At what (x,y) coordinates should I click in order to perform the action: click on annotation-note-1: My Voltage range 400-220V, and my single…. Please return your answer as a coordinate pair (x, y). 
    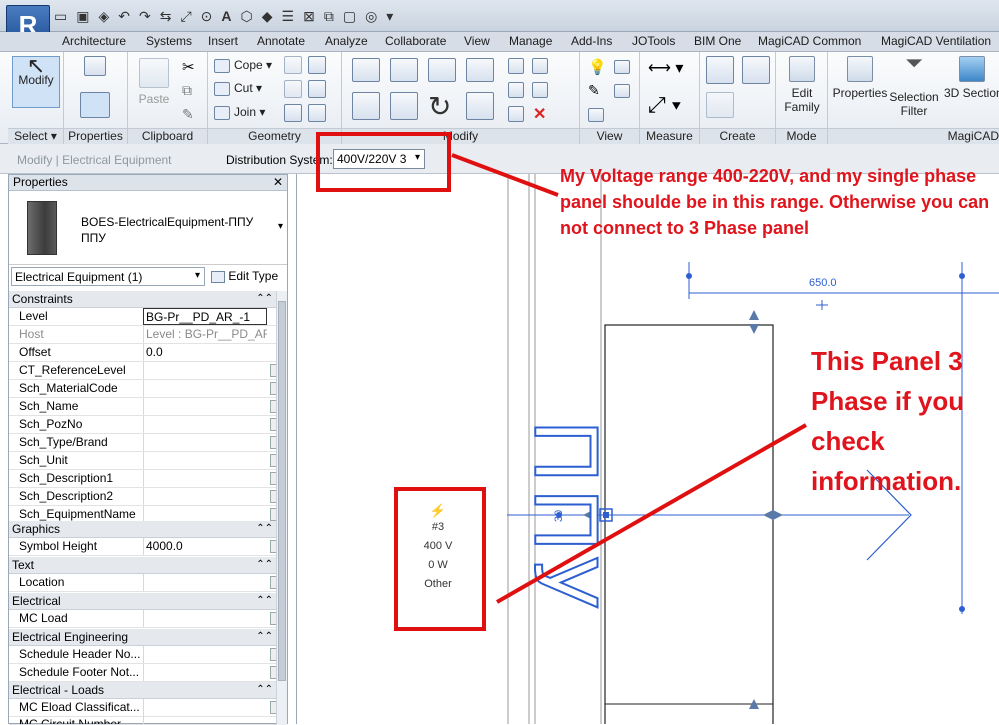
    Looking at the image, I should click on (775, 202).